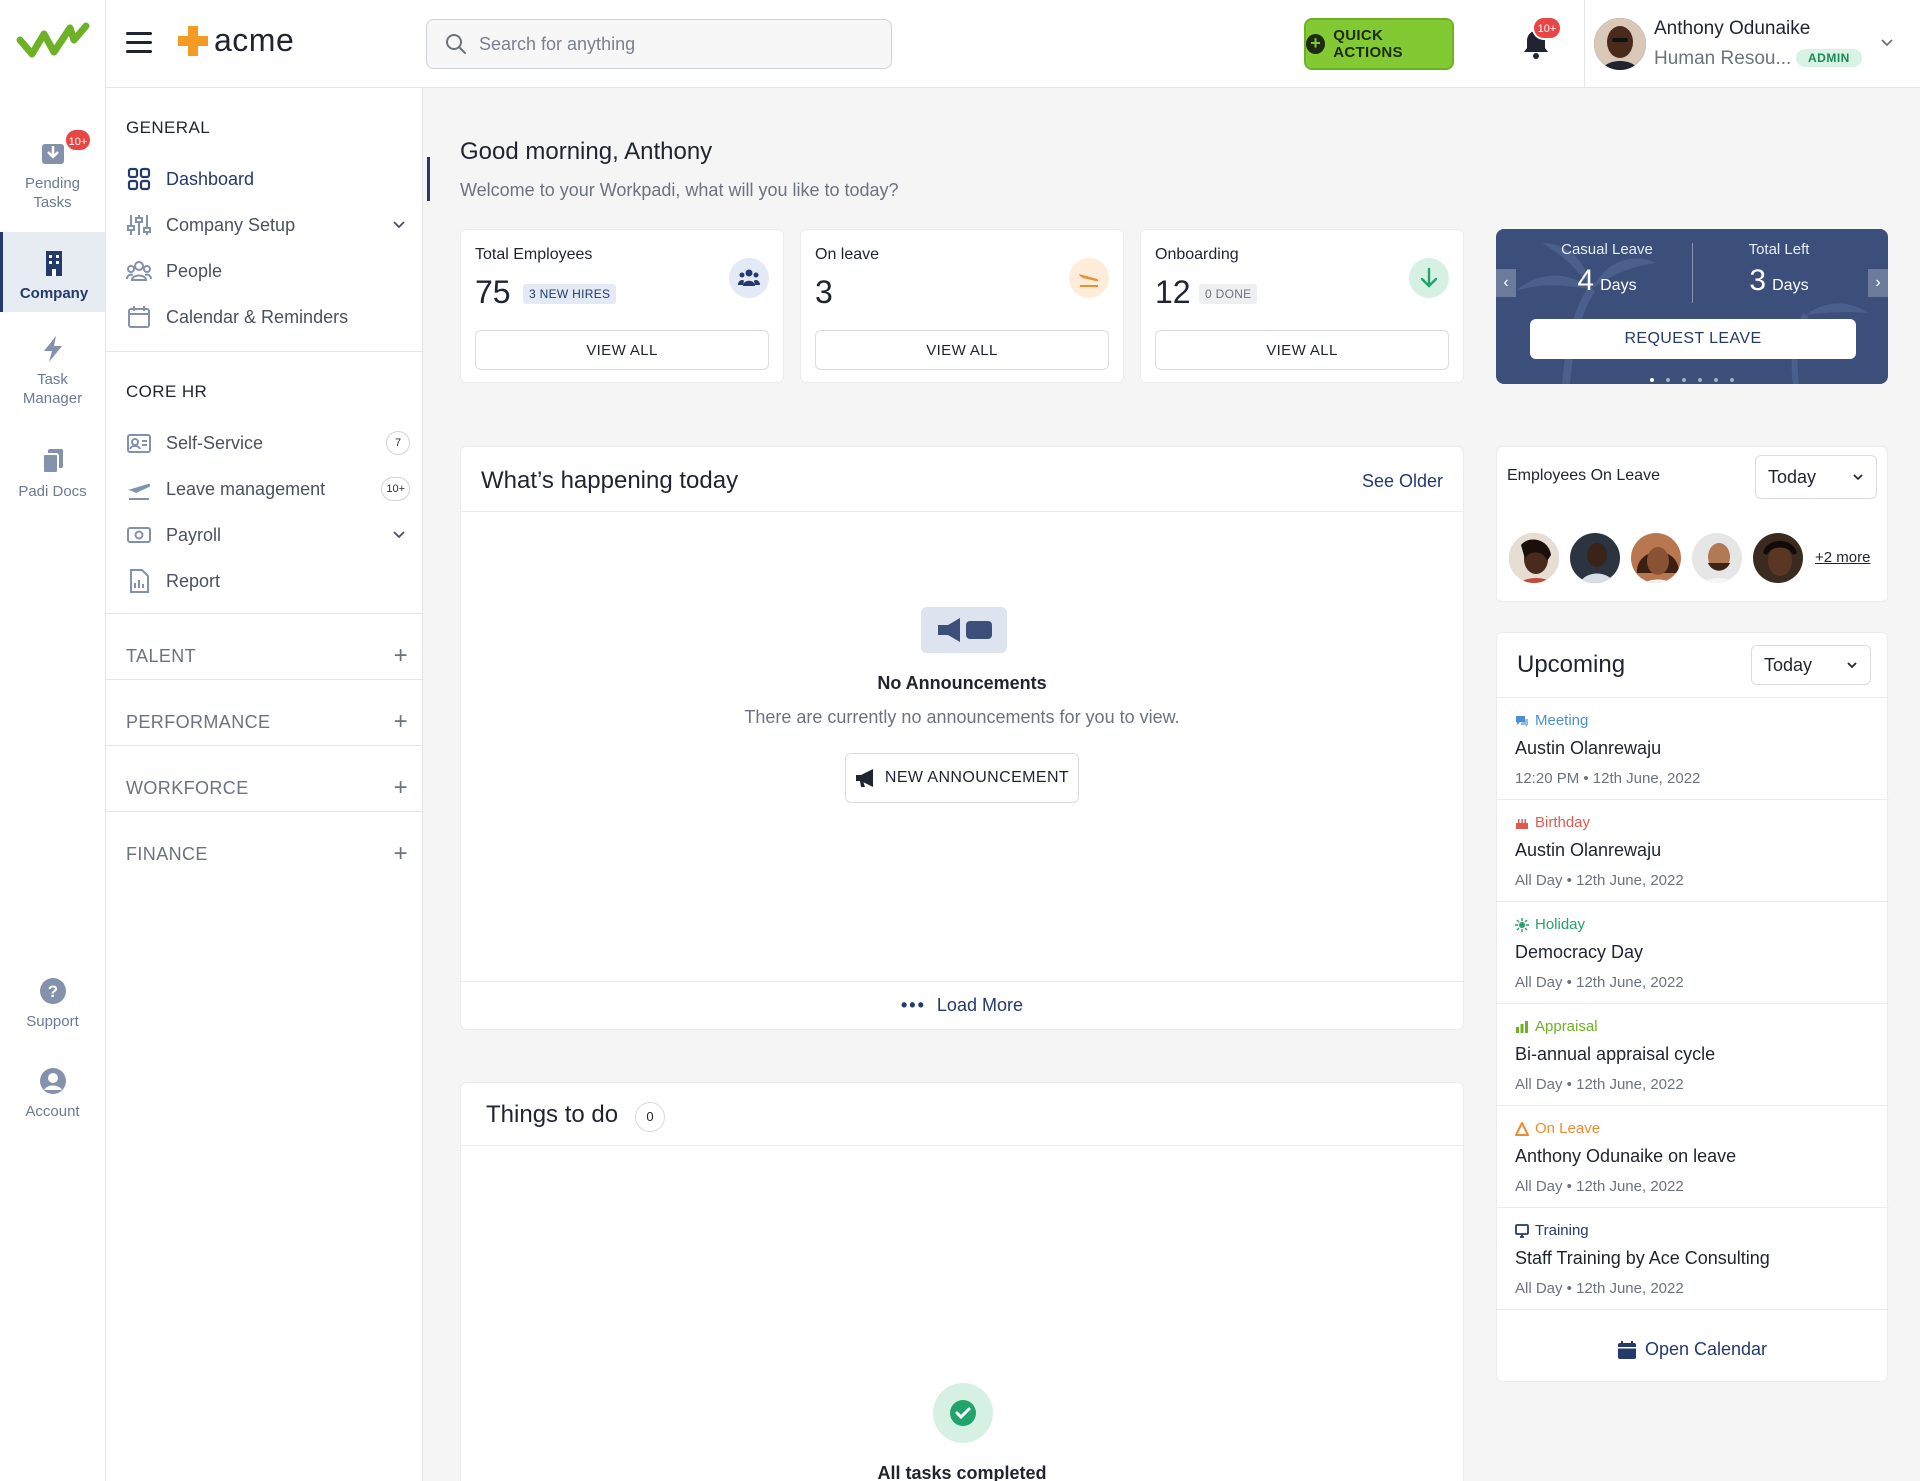 The width and height of the screenshot is (1920, 1481). Describe the element at coordinates (1586, 280) in the screenshot. I see `casual-leave-value: 4` at that location.